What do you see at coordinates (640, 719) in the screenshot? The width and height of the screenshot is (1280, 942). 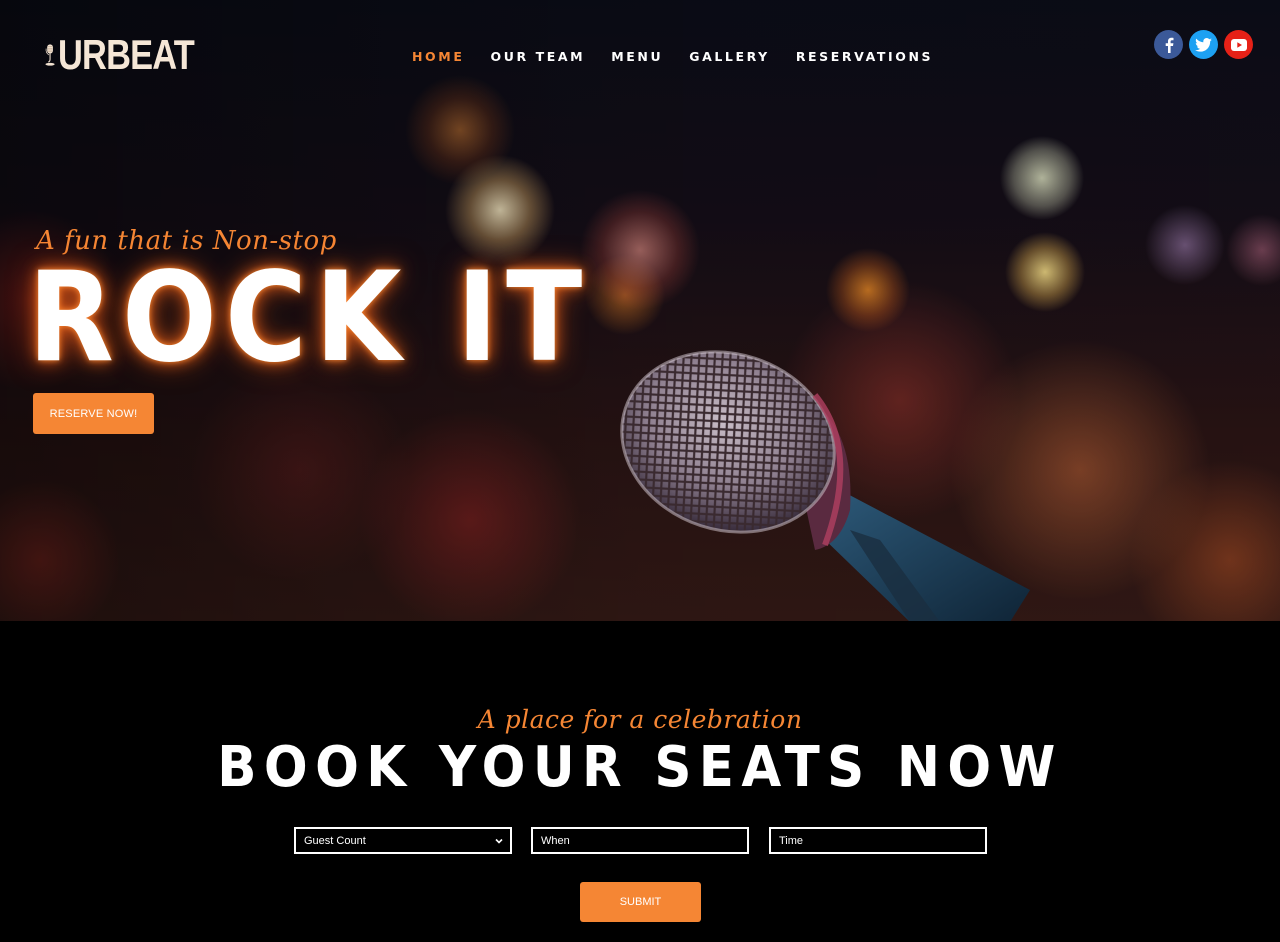 I see `booking-tagline: A place for a celebration` at bounding box center [640, 719].